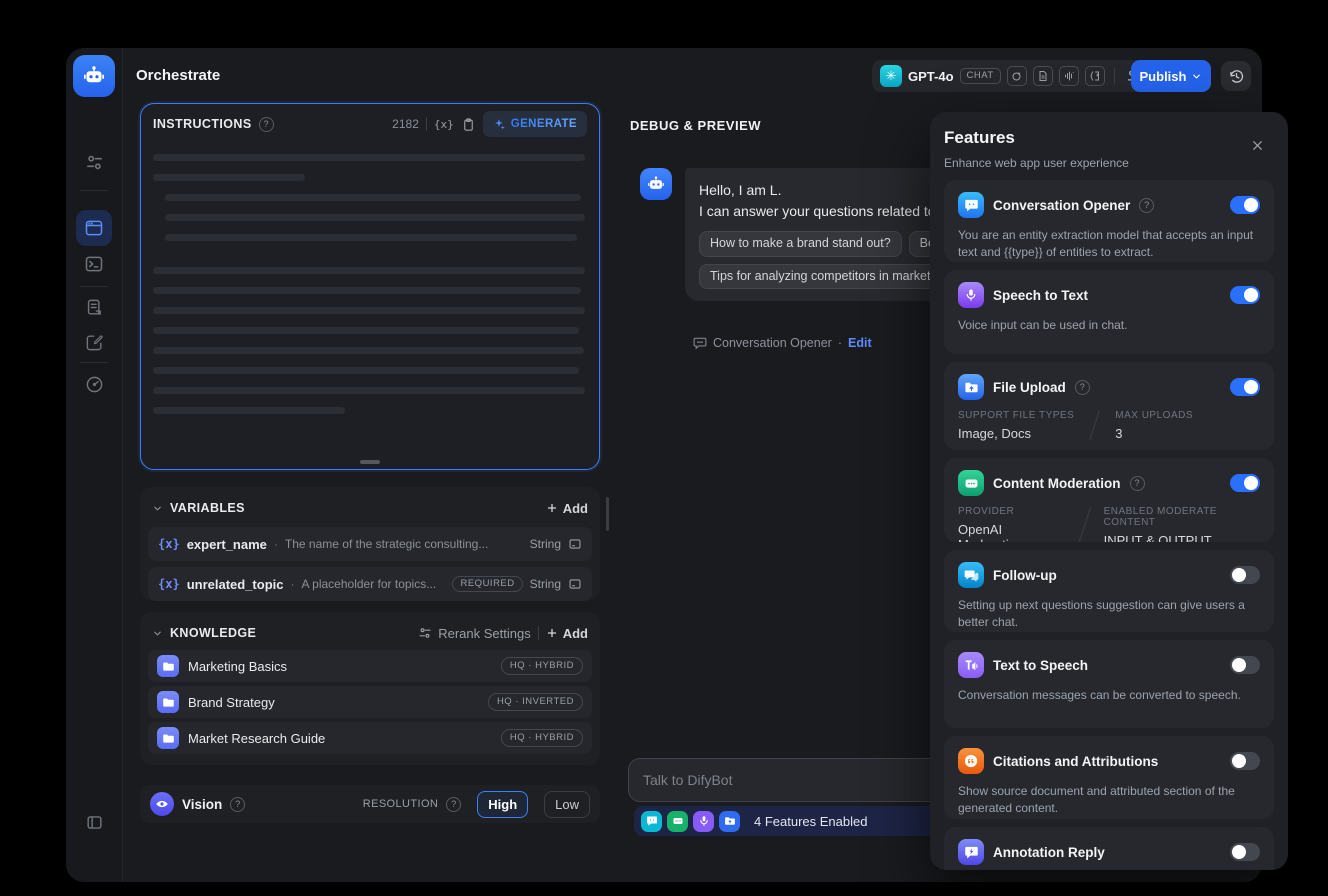 This screenshot has width=1328, height=896. I want to click on page-title: Orchestrate, so click(178, 75).